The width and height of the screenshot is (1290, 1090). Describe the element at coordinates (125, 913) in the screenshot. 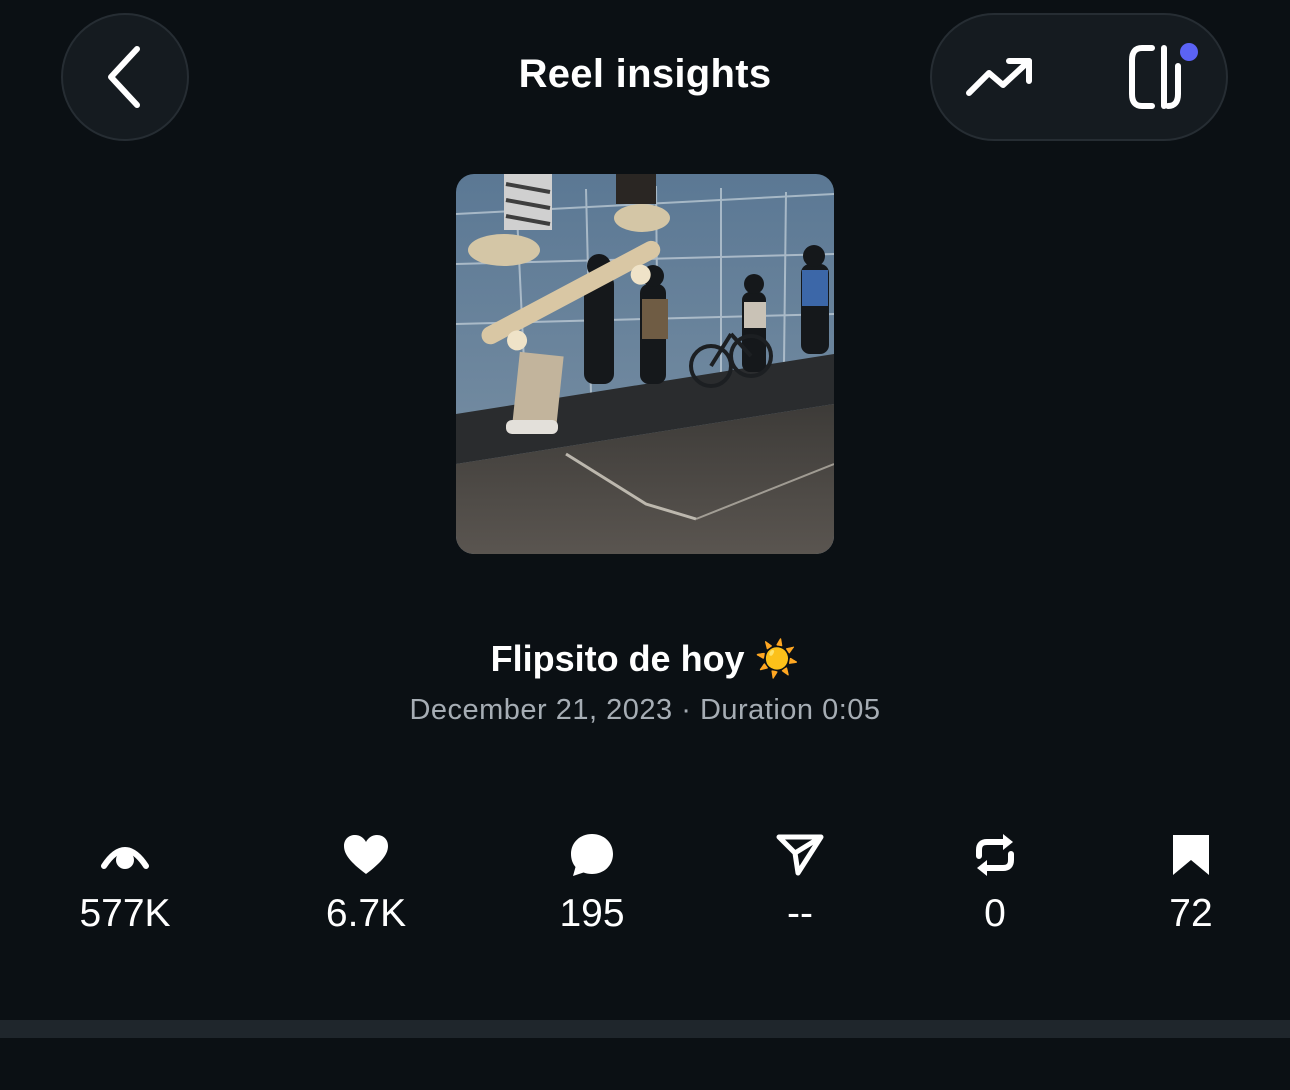

I see `views-count: 577K` at that location.